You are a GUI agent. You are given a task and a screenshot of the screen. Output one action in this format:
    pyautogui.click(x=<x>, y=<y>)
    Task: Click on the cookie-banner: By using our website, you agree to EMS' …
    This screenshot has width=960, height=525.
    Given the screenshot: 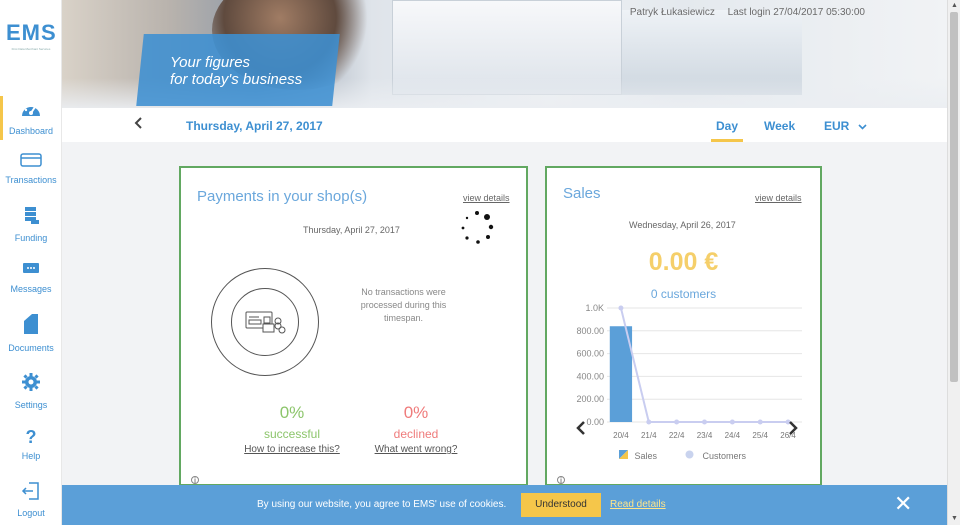 What is the action you would take?
    pyautogui.click(x=504, y=505)
    